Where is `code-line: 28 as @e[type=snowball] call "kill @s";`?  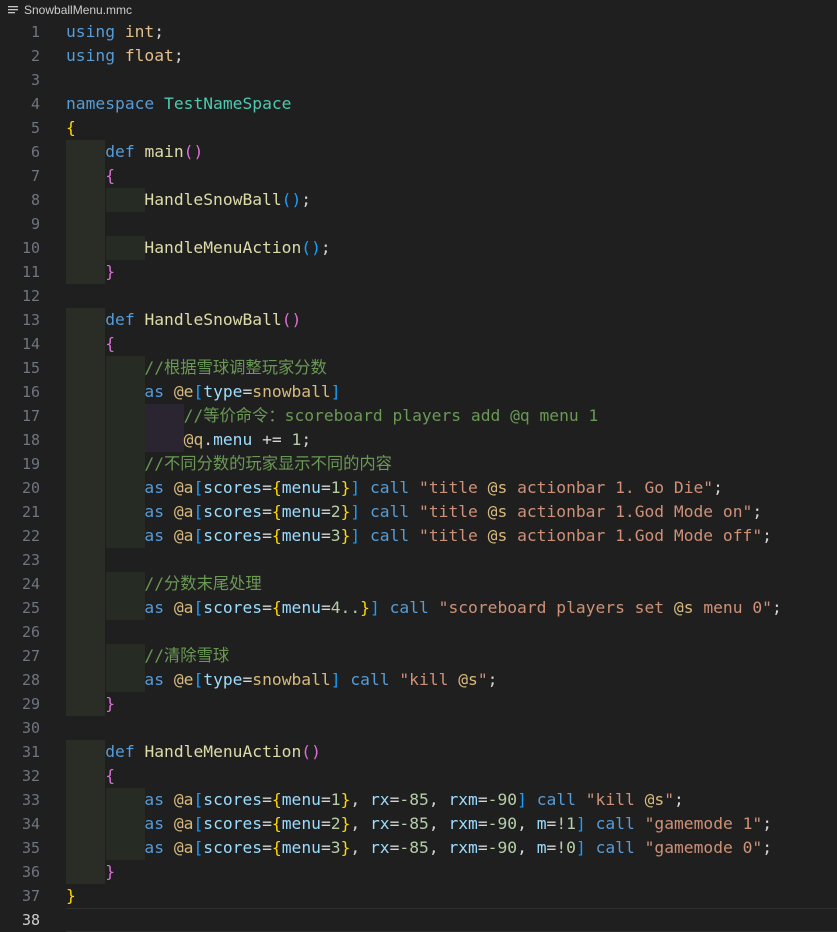 code-line: 28 as @e[type=snowball] call "kill @s"; is located at coordinates (418, 680).